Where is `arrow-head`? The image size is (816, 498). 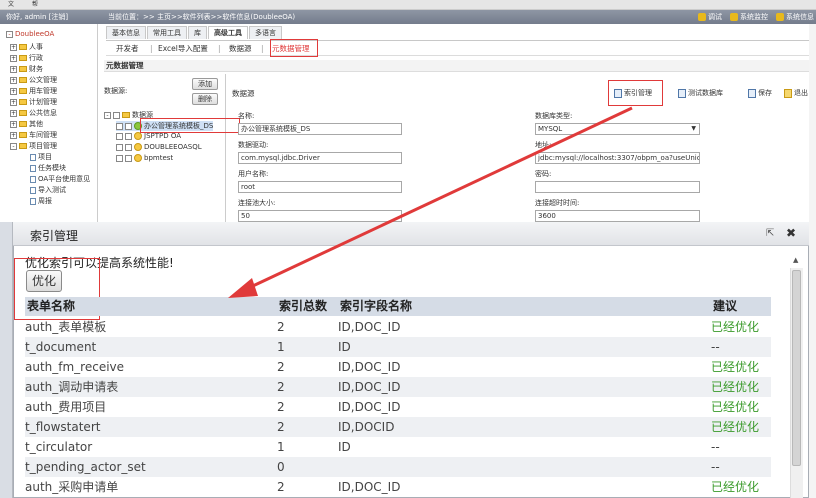
arrow-head is located at coordinates (243, 288).